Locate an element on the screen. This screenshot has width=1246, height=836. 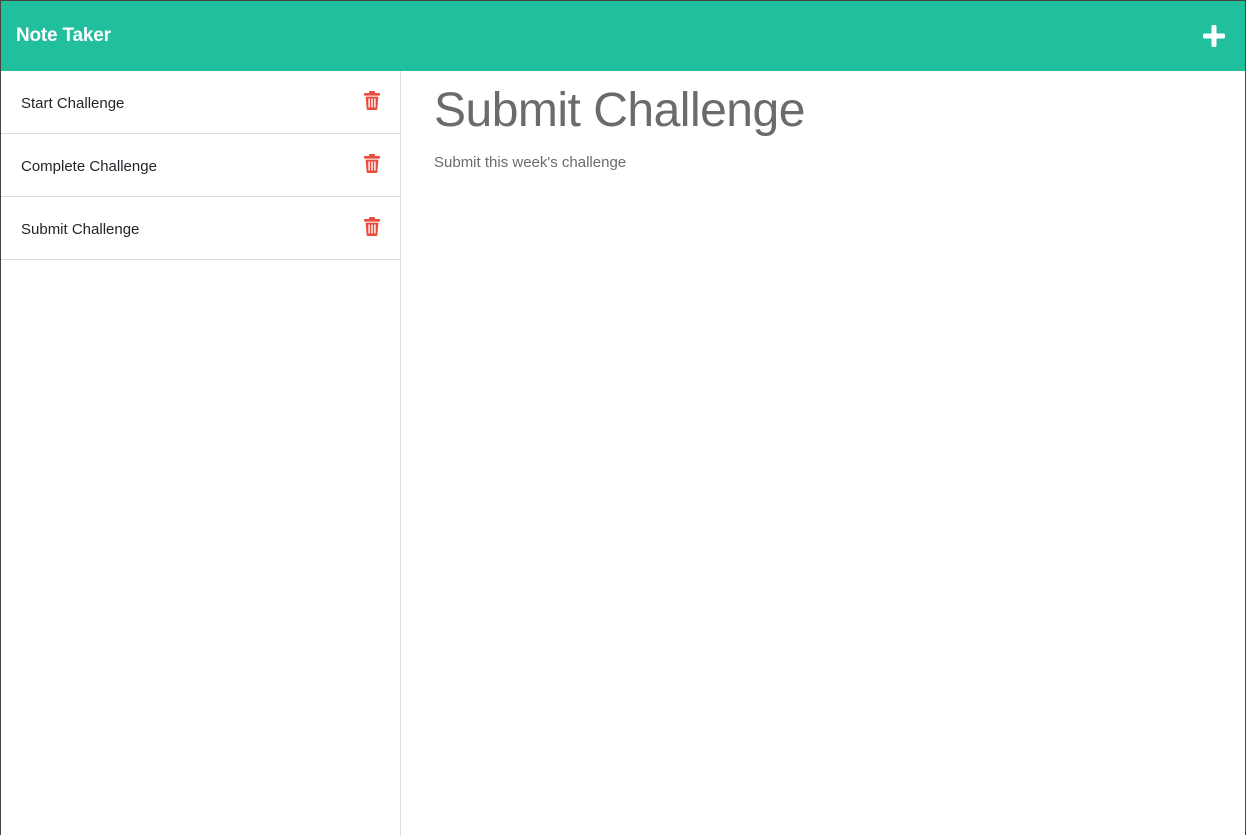
note-text: Submit this week's challenge is located at coordinates (839, 162).